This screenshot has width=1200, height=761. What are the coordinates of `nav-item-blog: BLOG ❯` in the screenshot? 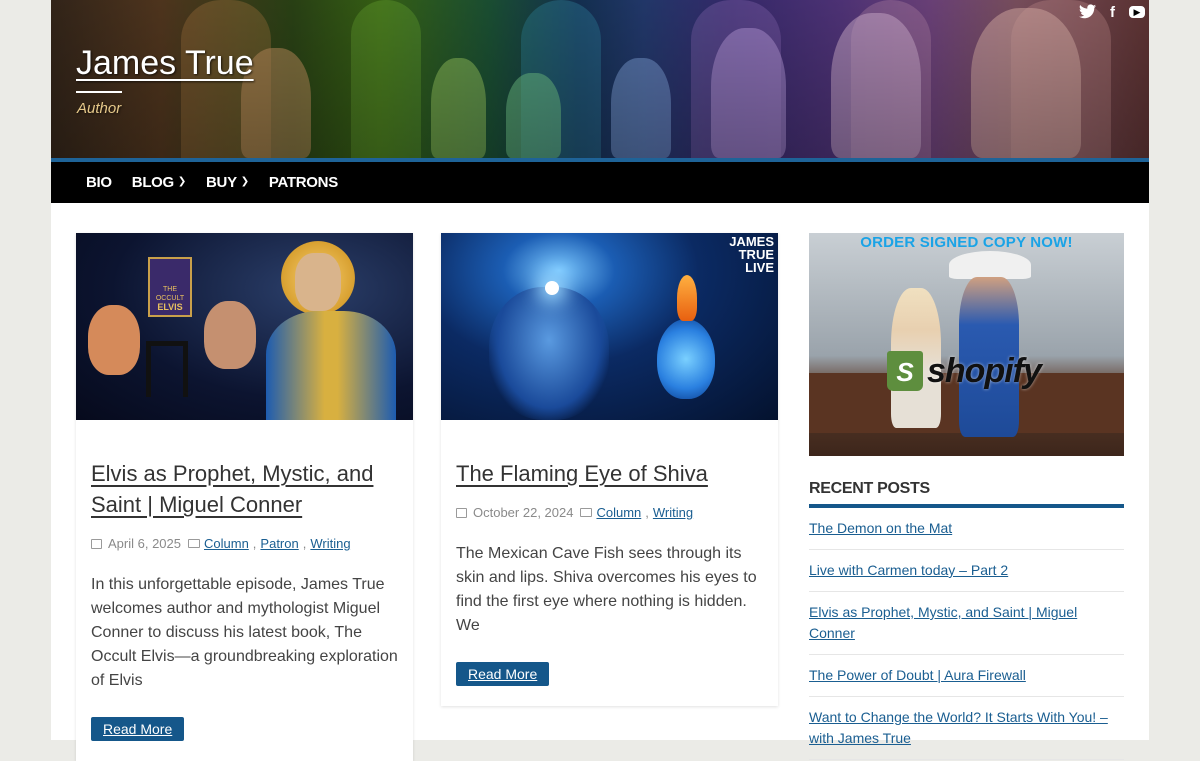 It's located at (159, 182).